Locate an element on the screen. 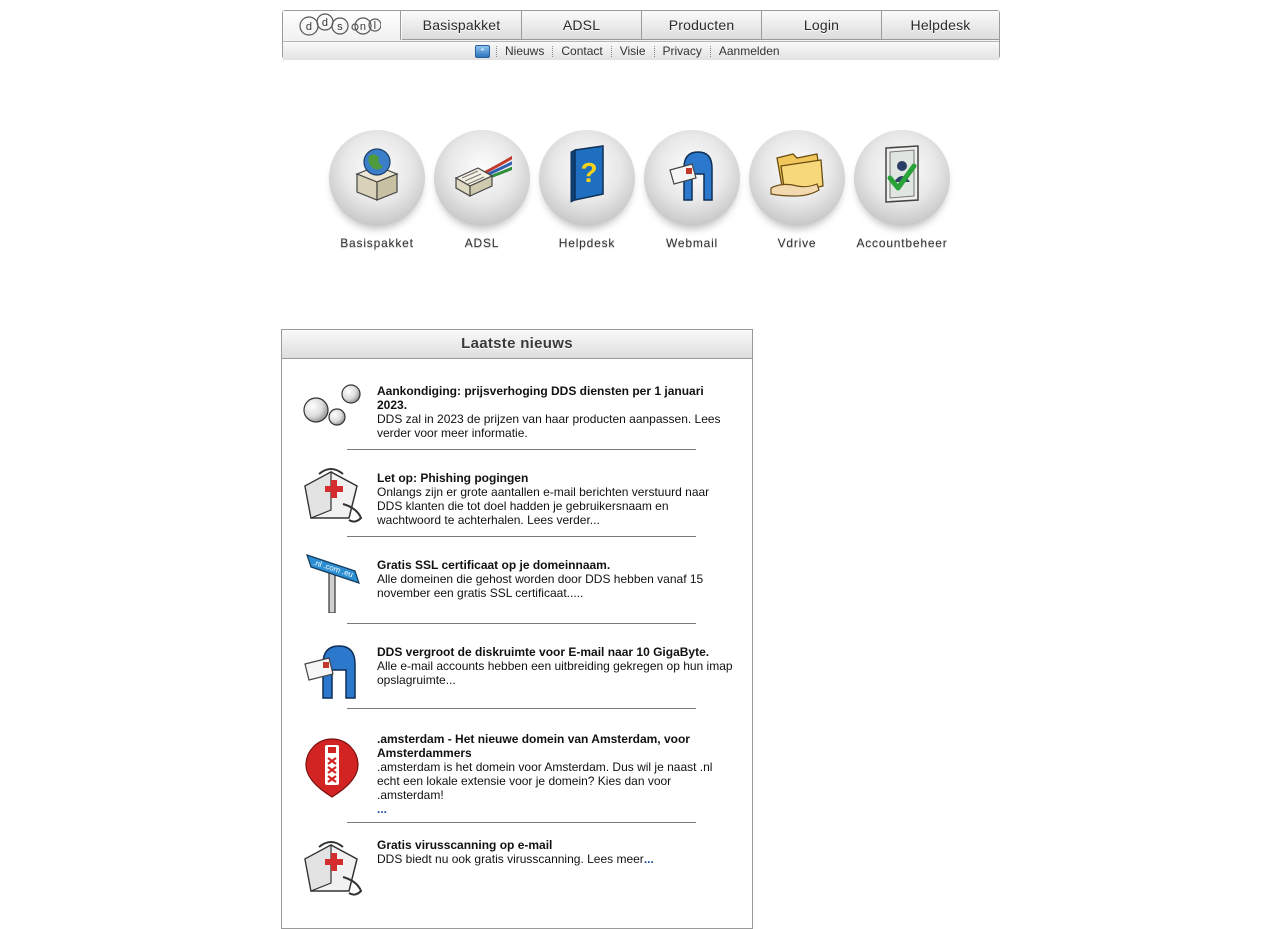 Image resolution: width=1280 pixels, height=929 pixels. account-check-icon is located at coordinates (902, 174).